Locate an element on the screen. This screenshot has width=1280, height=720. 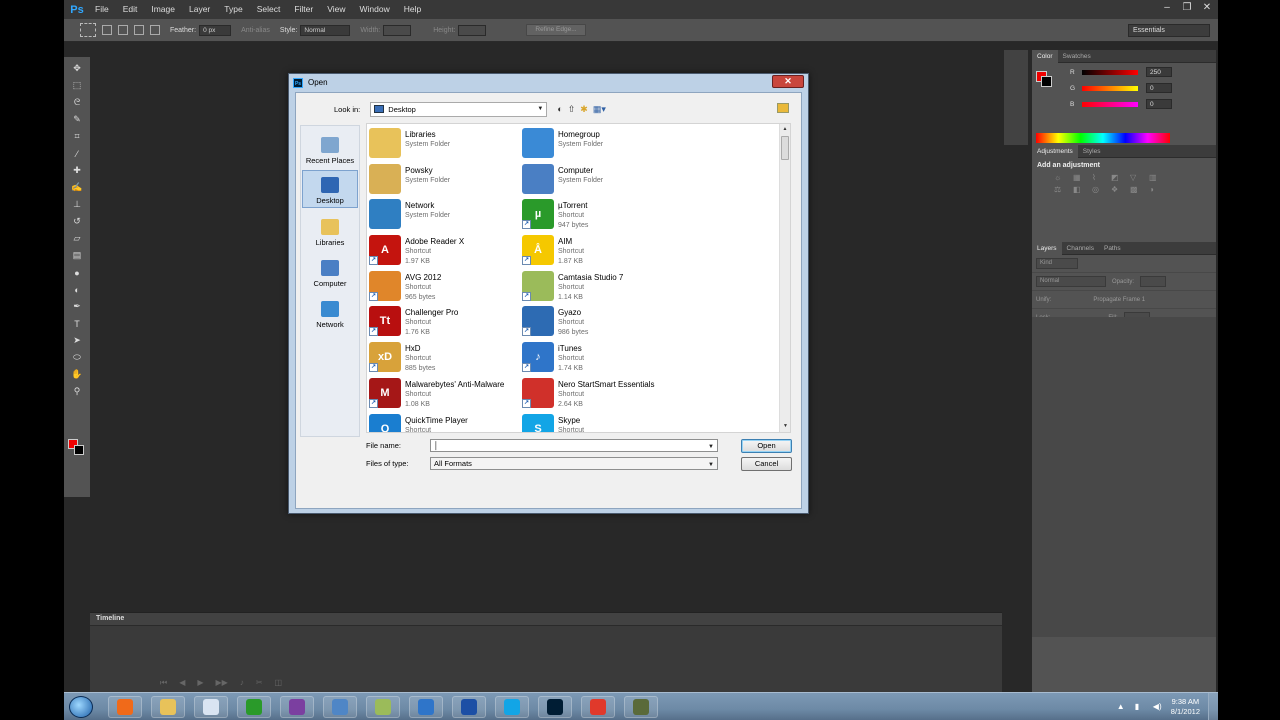
tray-arrow-icon: ▲ is located at coordinates (1122, 707).